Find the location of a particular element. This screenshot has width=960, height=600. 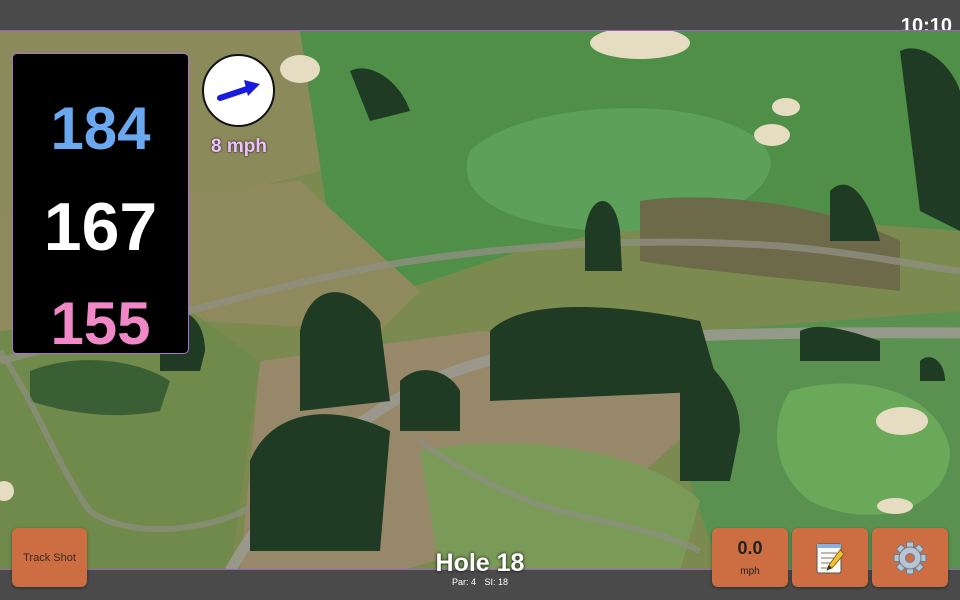

track-shot-button: Track Shot is located at coordinates (49, 557).